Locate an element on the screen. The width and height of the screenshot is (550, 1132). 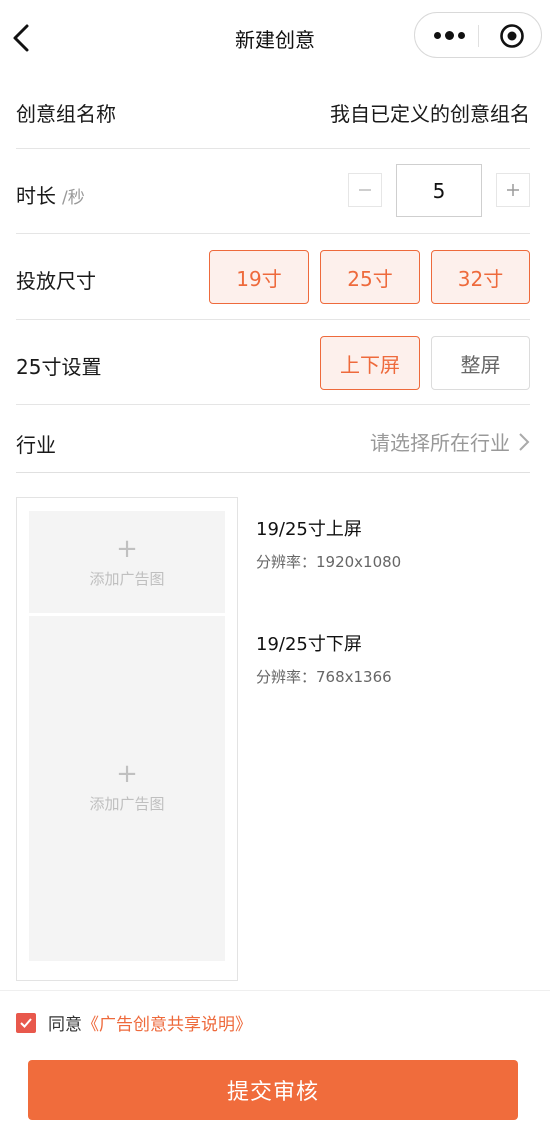
duration-increment-button is located at coordinates (513, 190).